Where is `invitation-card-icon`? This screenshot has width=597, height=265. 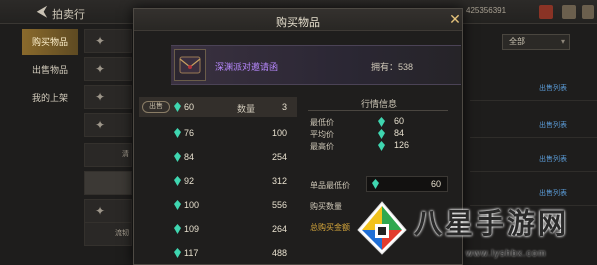
invitation-card-icon is located at coordinates (190, 65).